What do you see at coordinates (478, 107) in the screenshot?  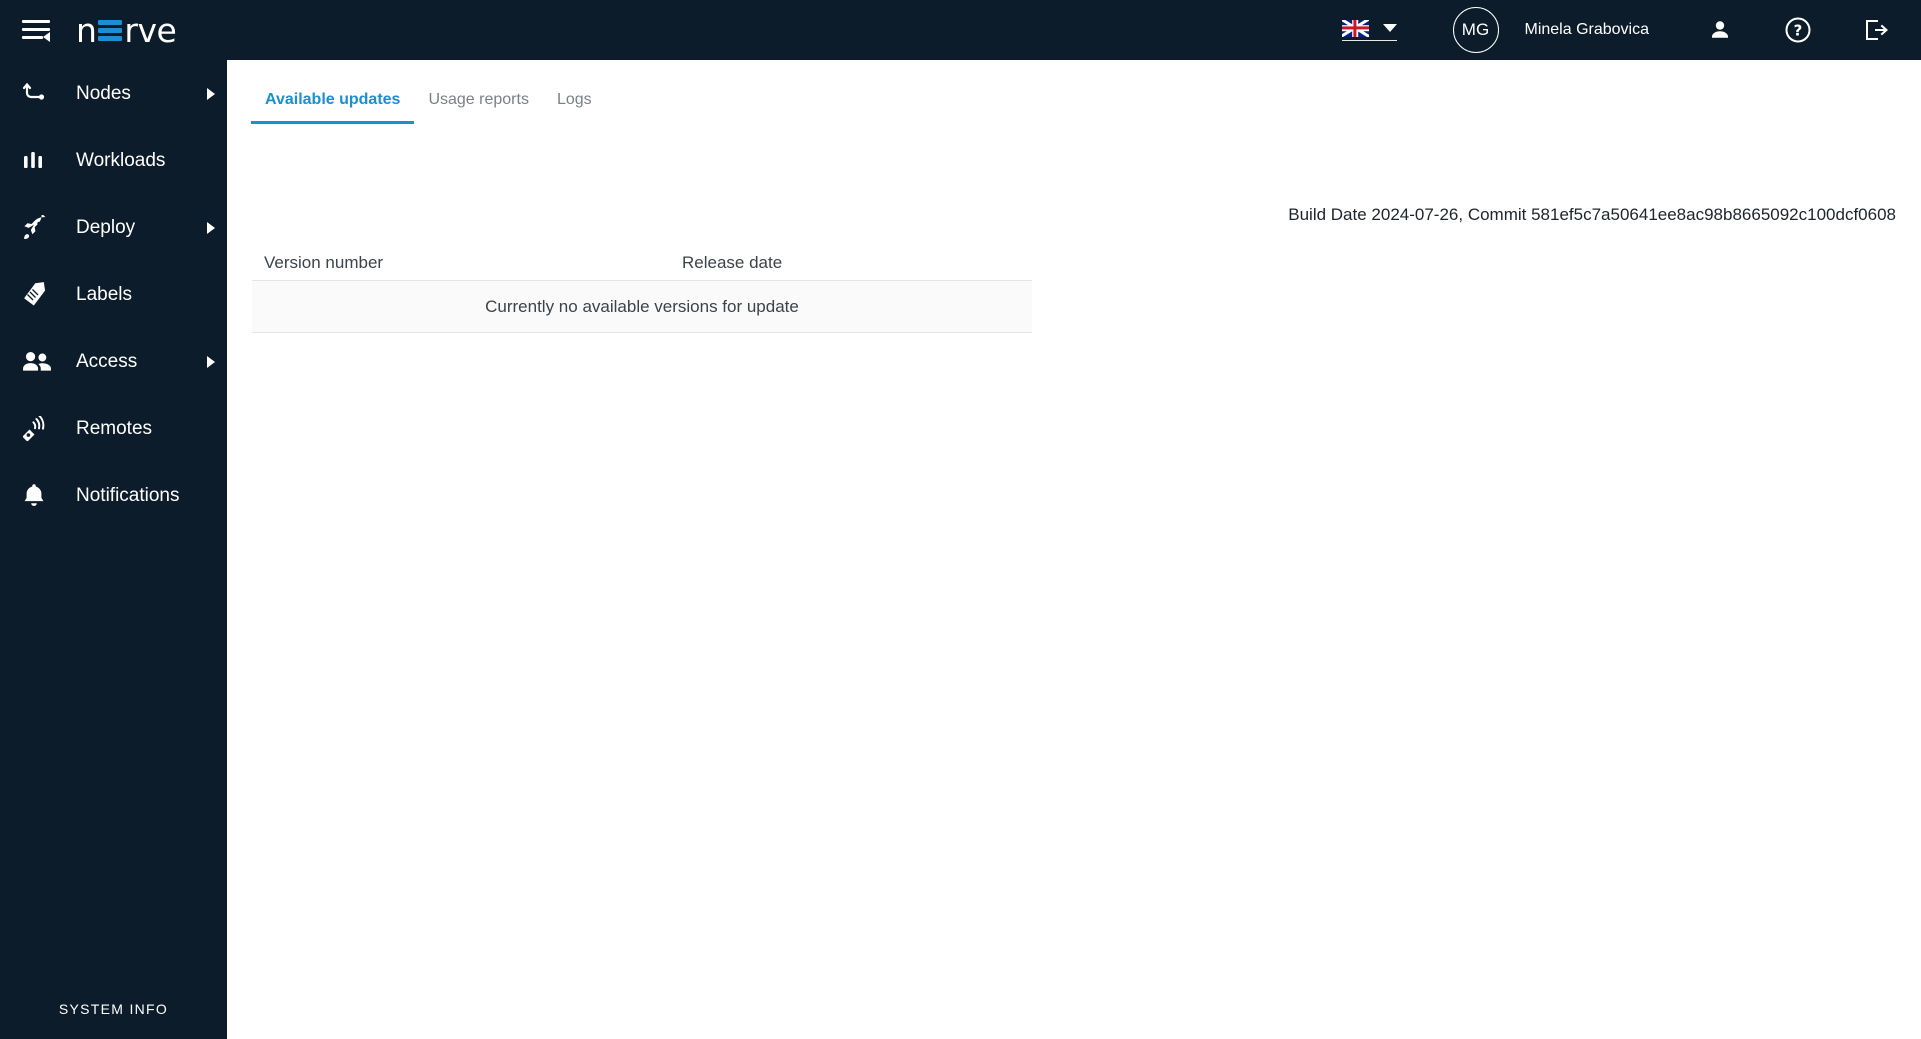 I see `tab-usage-reports: Usage reports` at bounding box center [478, 107].